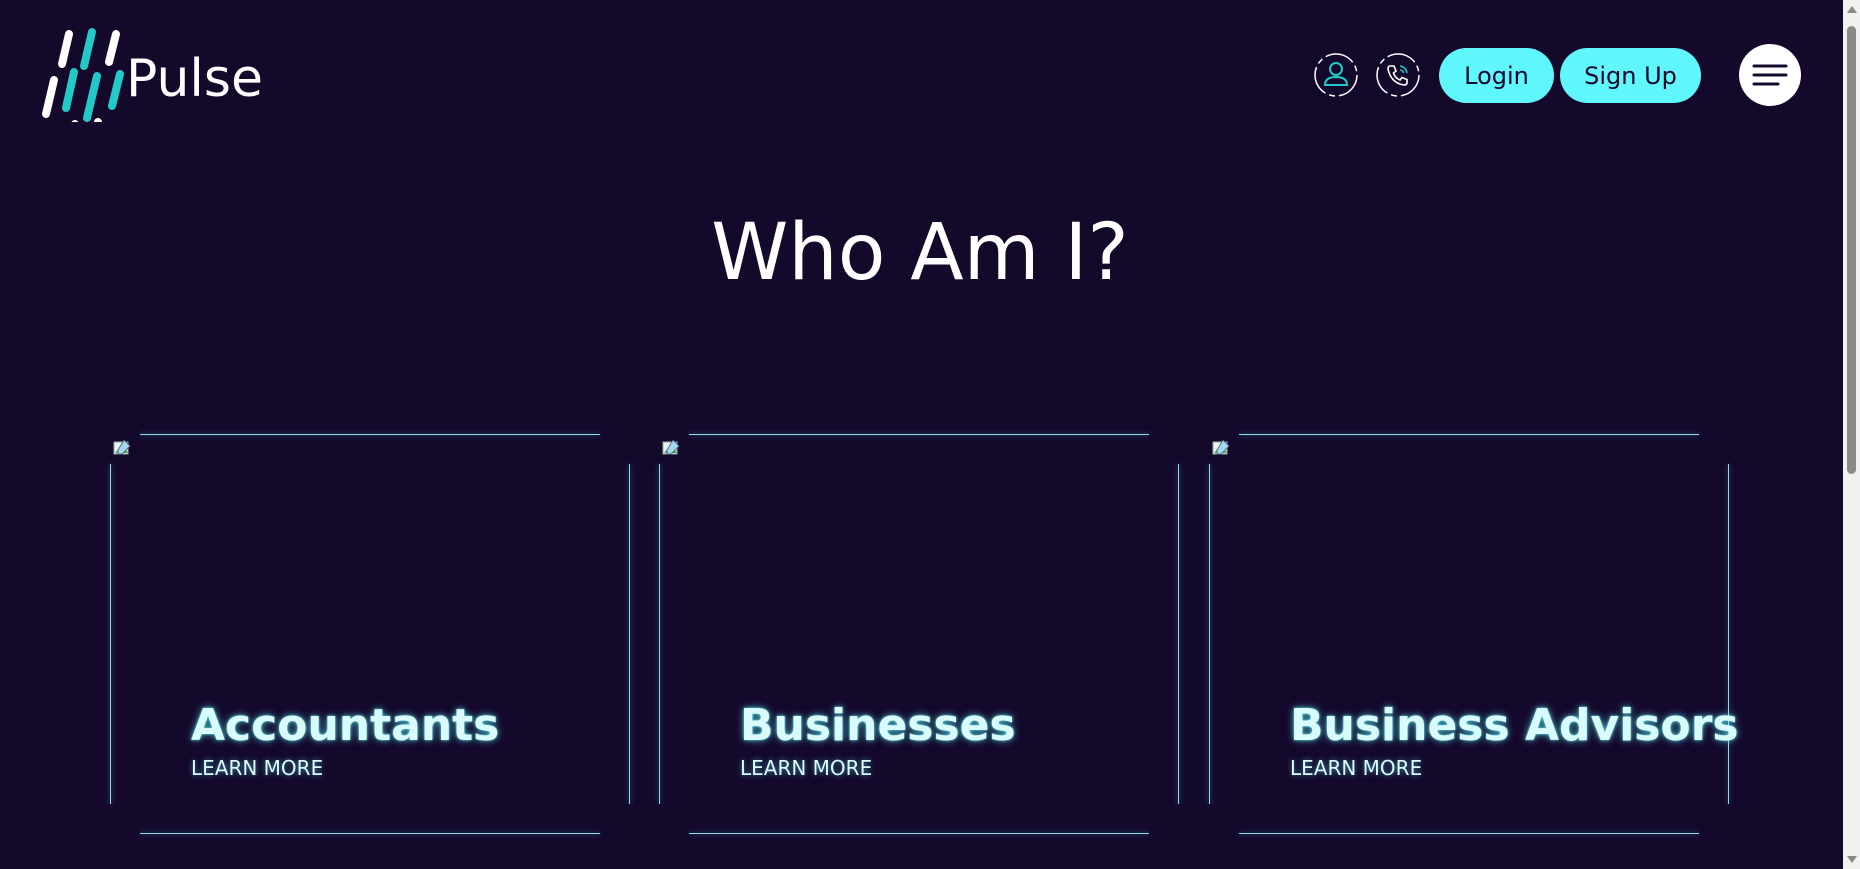  What do you see at coordinates (345, 725) in the screenshot?
I see `card-title: Accountants` at bounding box center [345, 725].